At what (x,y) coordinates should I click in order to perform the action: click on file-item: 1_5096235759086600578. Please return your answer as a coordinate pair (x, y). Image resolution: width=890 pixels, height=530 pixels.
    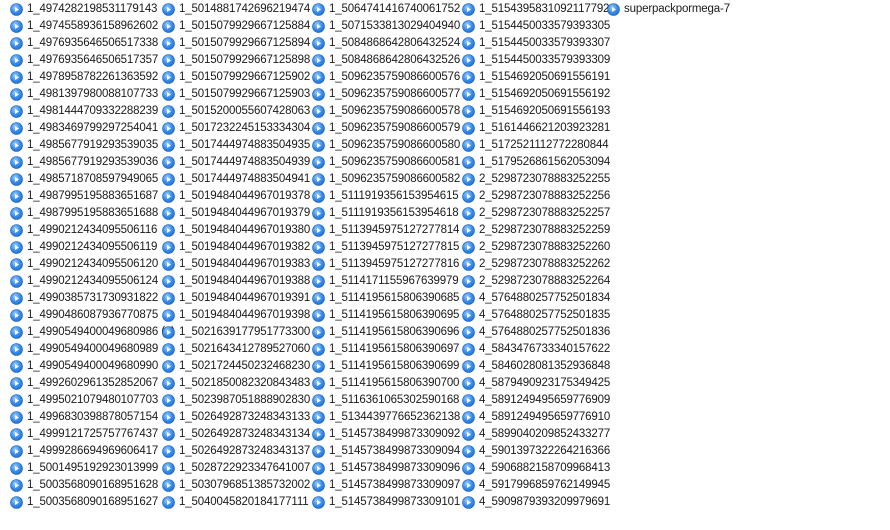
    Looking at the image, I should click on (386, 111).